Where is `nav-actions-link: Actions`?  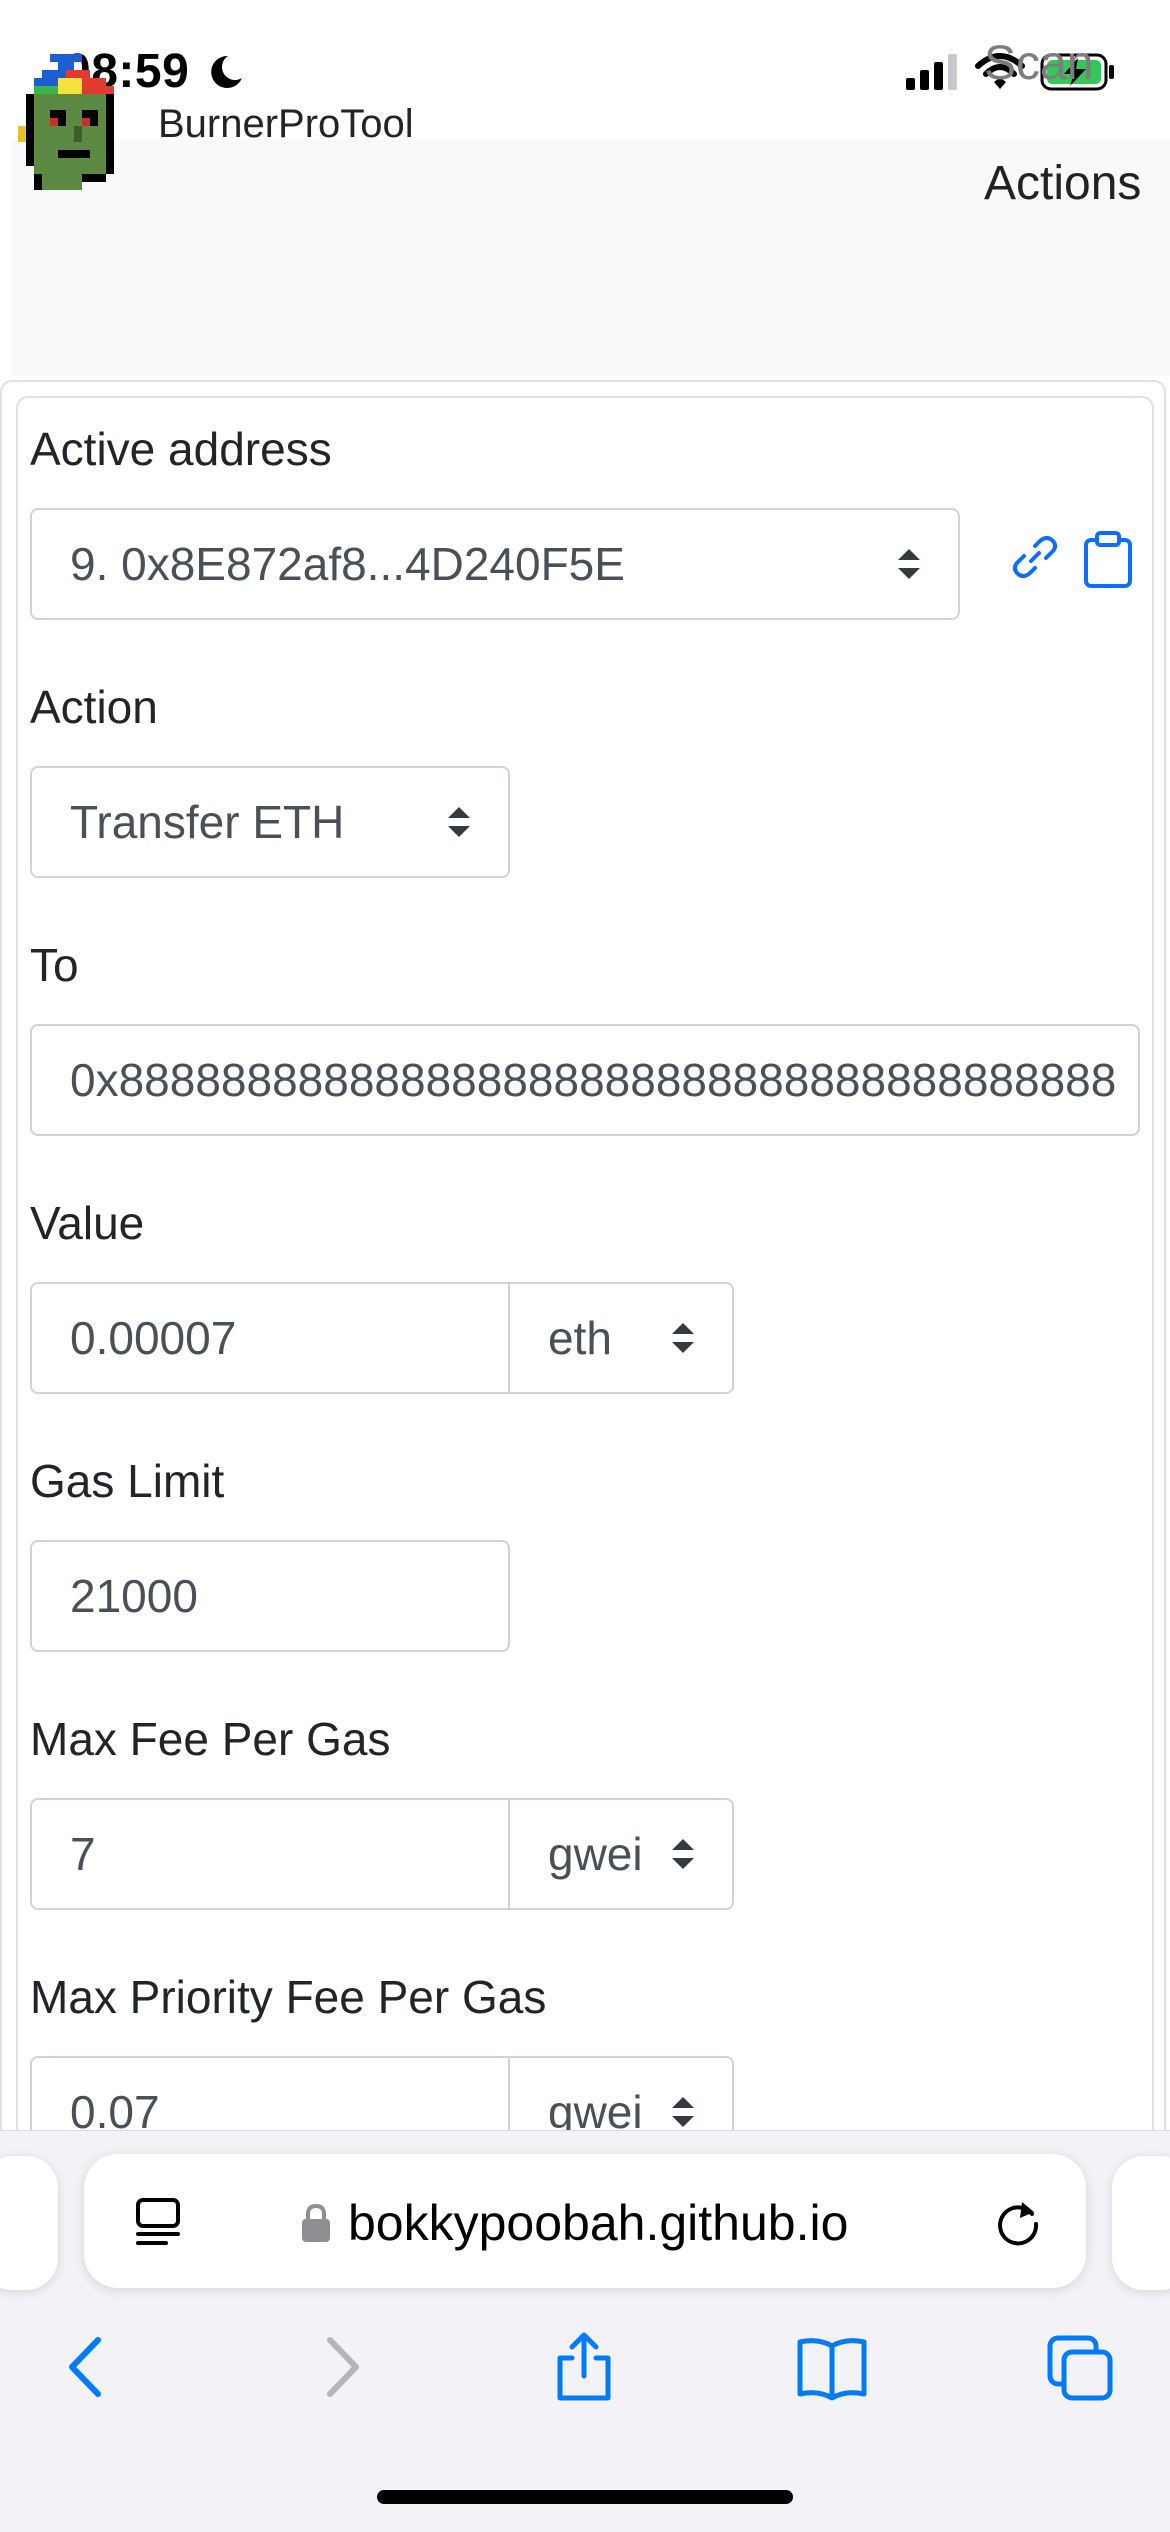
nav-actions-link: Actions is located at coordinates (1062, 183).